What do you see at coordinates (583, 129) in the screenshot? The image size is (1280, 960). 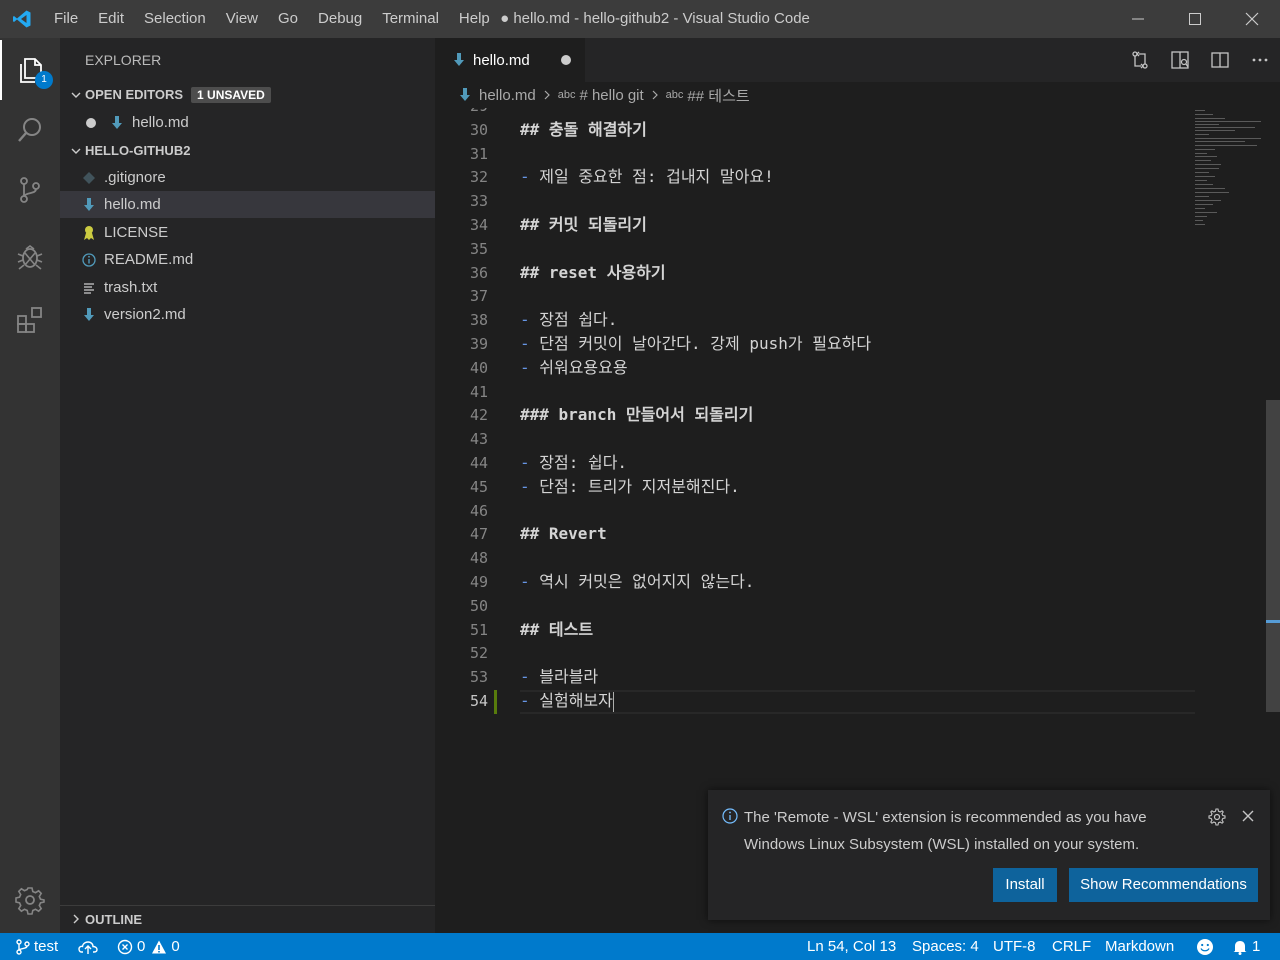 I see `line-text: ## 충돌 해결하기` at bounding box center [583, 129].